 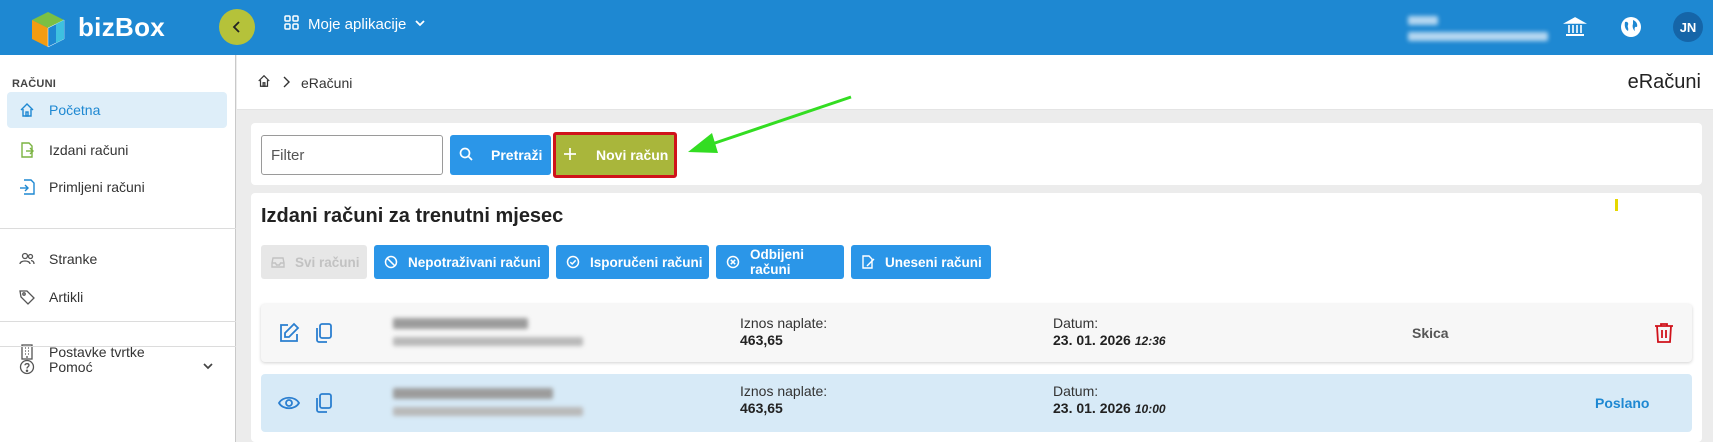 I want to click on breadcrumb: eRačuni, so click(x=304, y=82).